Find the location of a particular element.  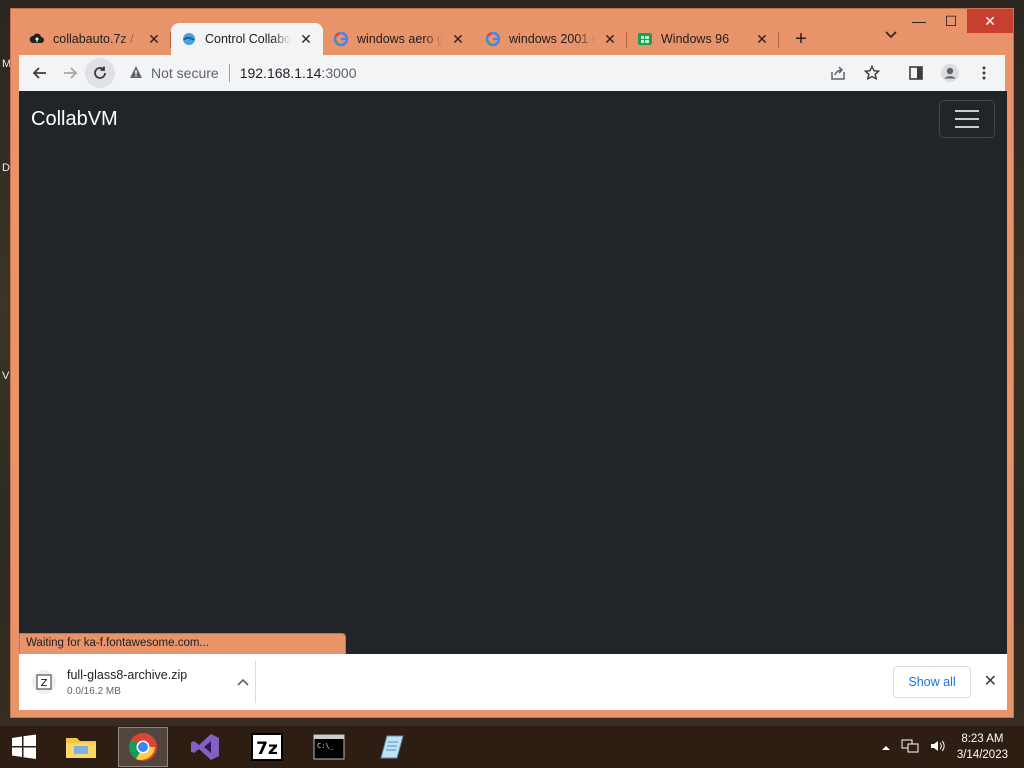

7zip-label: 7z is located at coordinates (267, 749).